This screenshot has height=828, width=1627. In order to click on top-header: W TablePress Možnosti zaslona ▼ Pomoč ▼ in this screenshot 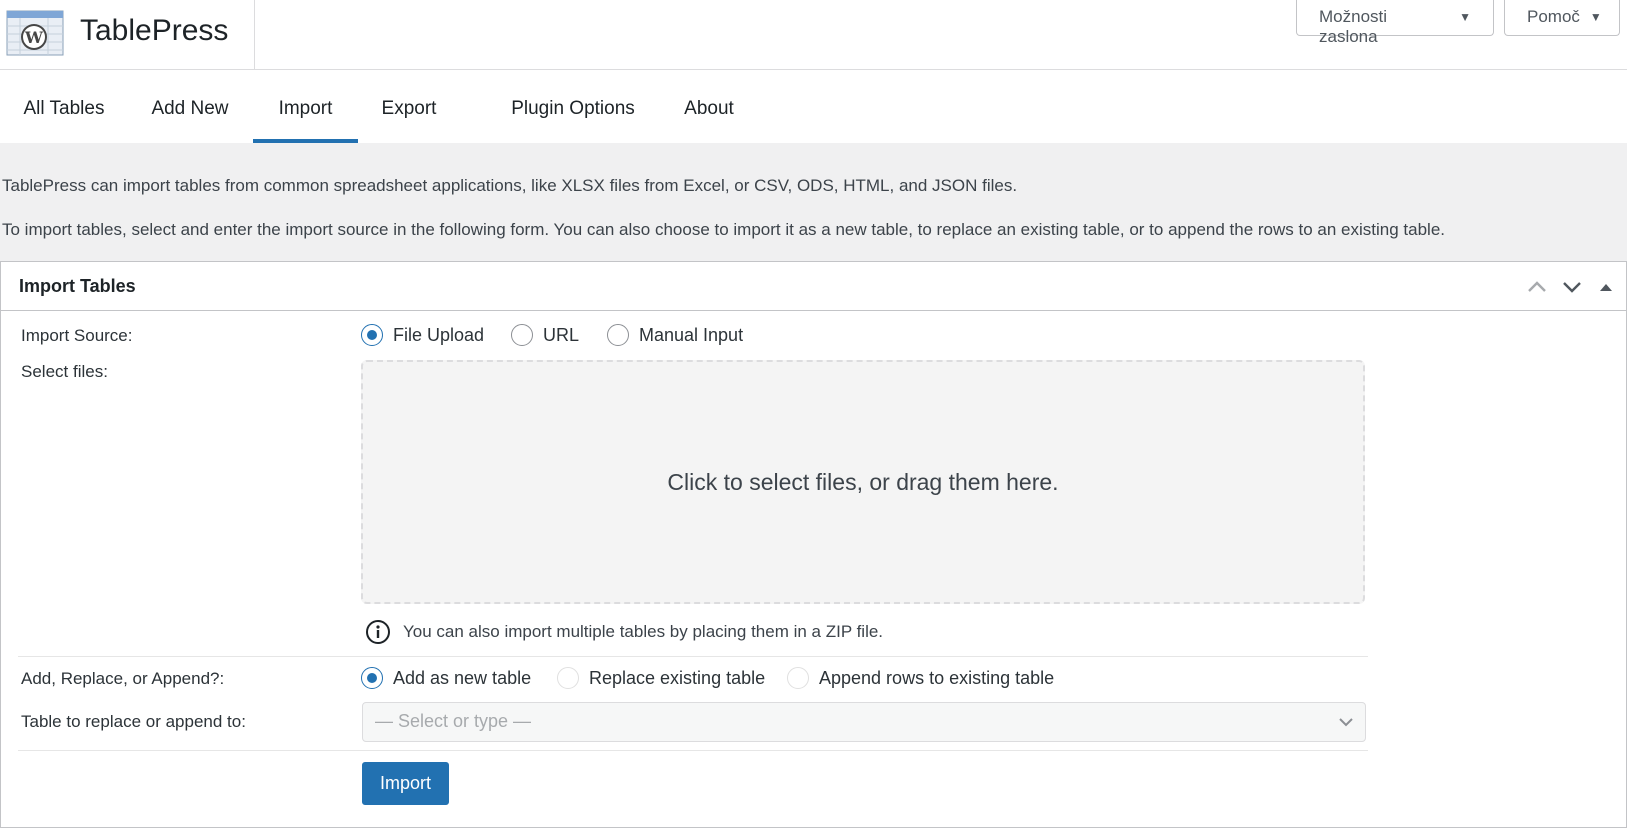, I will do `click(813, 35)`.